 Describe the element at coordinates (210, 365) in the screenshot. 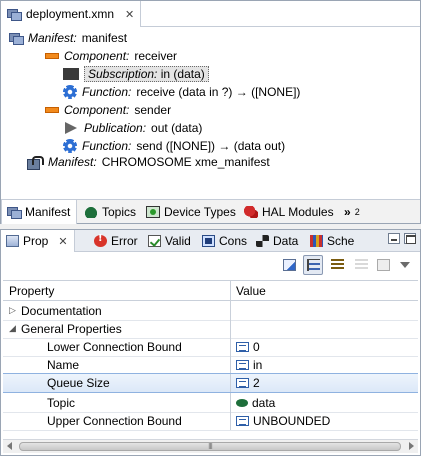

I see `table-row: Name in` at that location.